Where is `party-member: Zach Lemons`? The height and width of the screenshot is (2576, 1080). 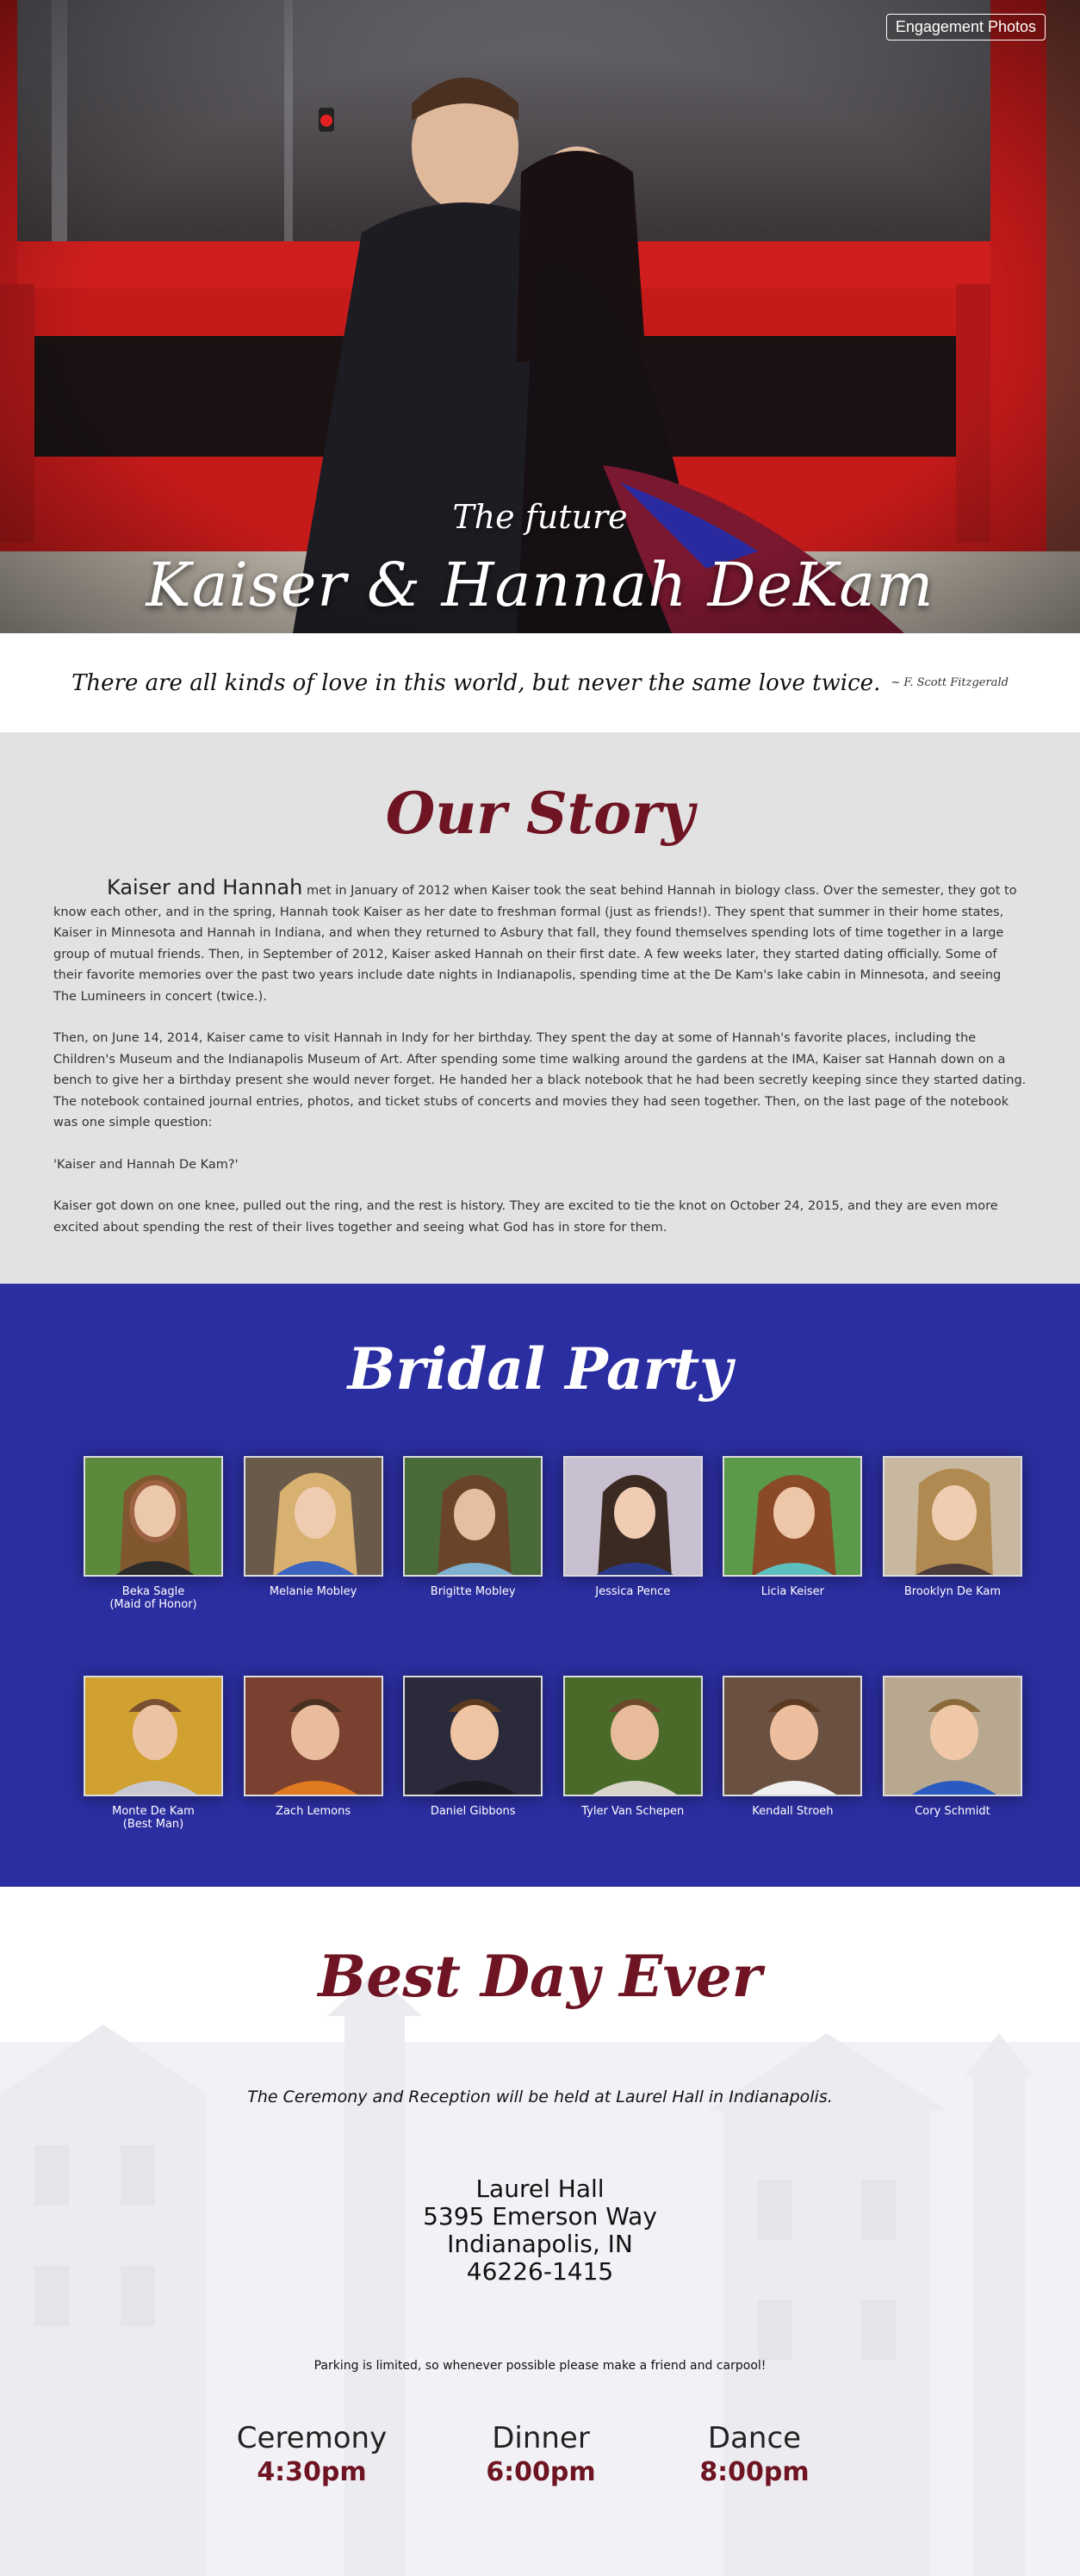
party-member: Zach Lemons is located at coordinates (313, 1754).